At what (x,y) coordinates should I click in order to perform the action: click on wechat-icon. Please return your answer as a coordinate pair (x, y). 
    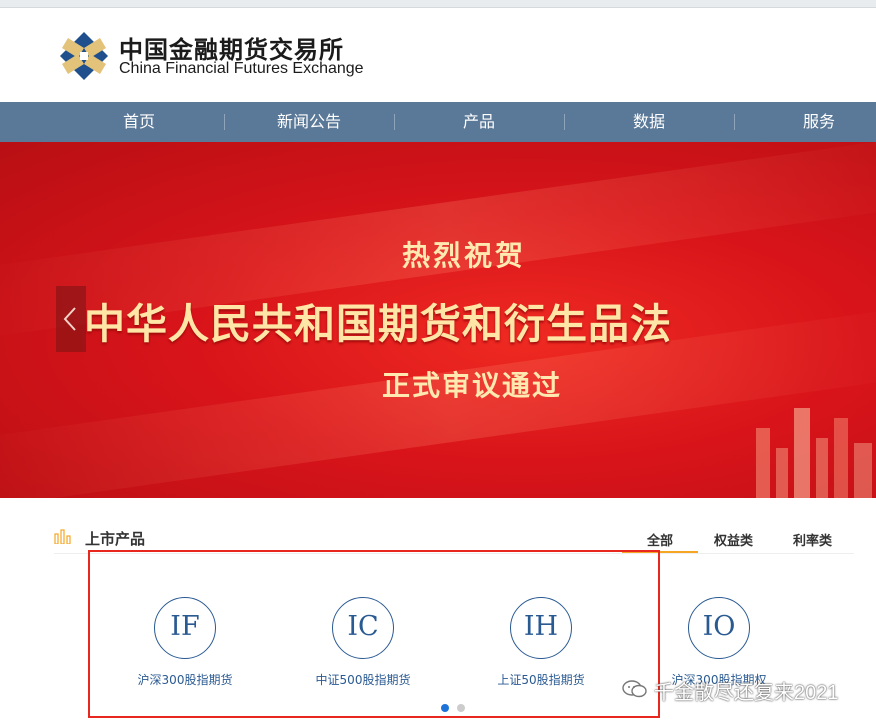
    Looking at the image, I should click on (634, 689).